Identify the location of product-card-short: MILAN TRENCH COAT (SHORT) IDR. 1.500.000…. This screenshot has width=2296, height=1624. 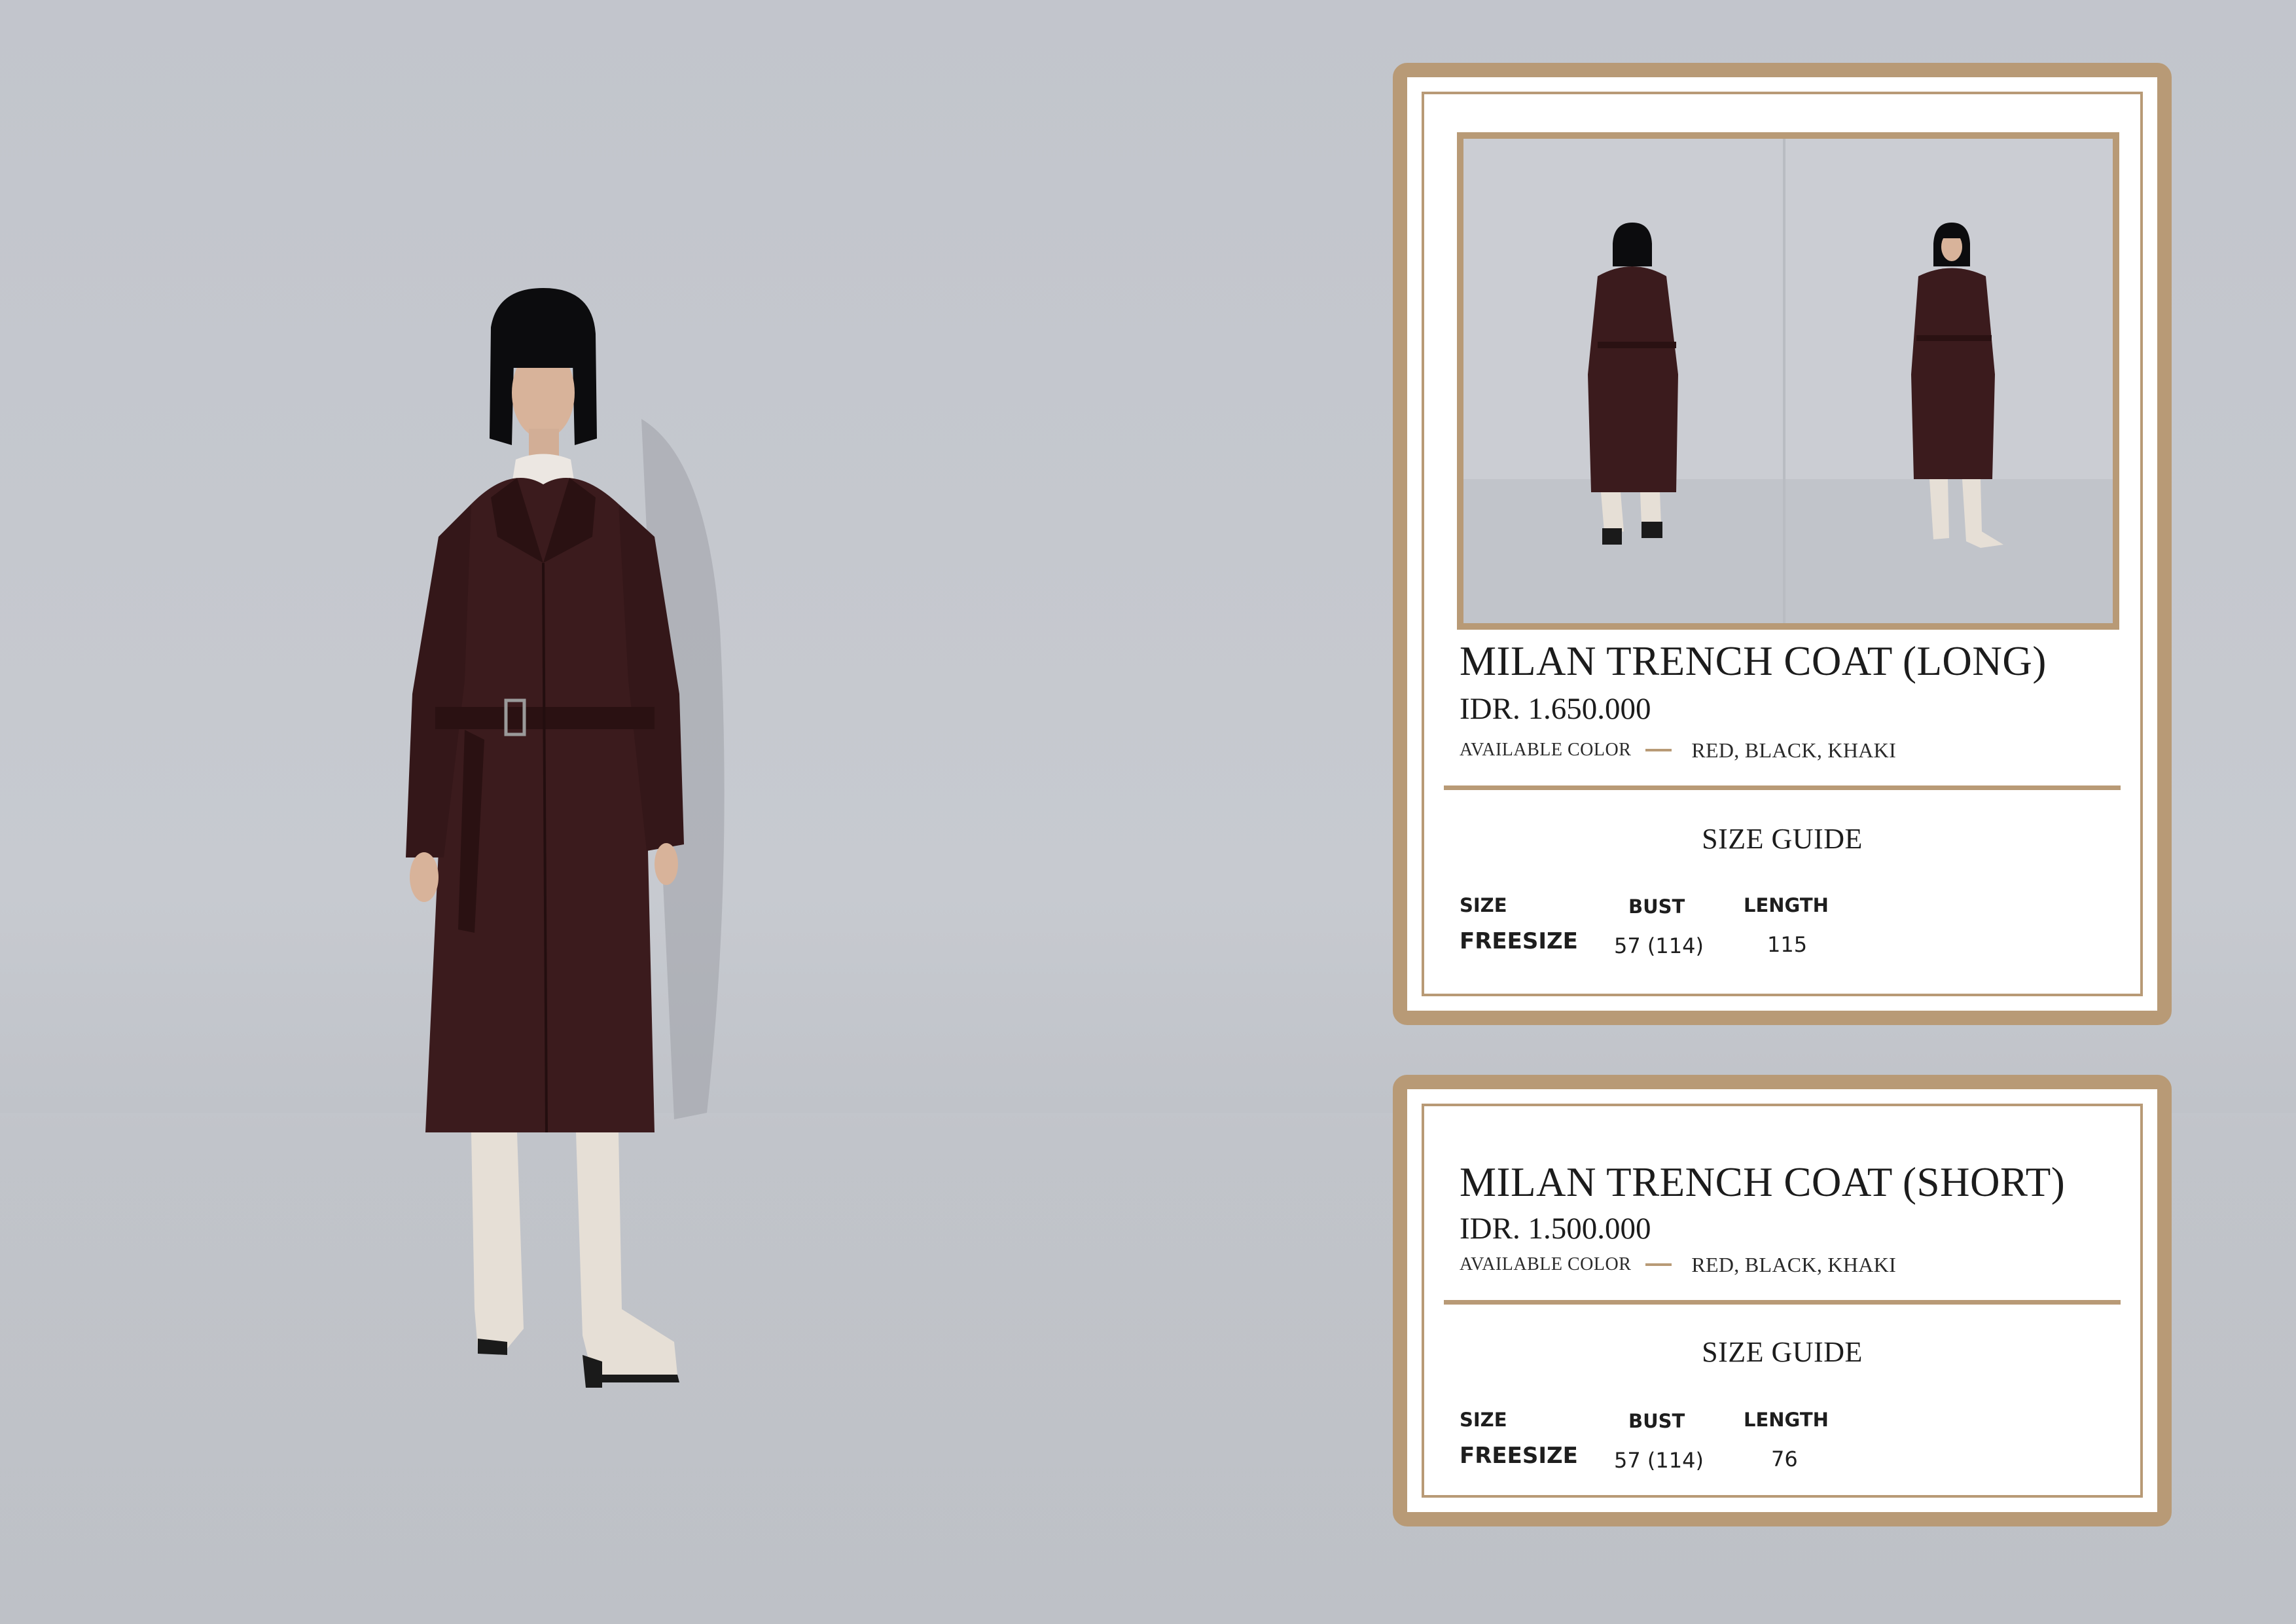
(1782, 1300).